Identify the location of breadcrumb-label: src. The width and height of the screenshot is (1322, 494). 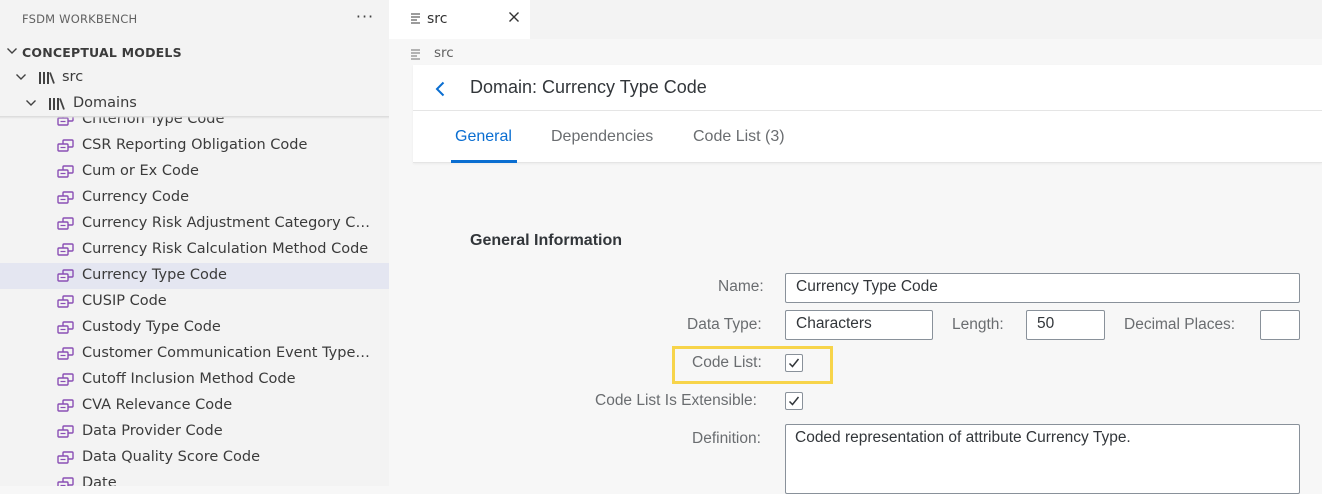
(444, 53).